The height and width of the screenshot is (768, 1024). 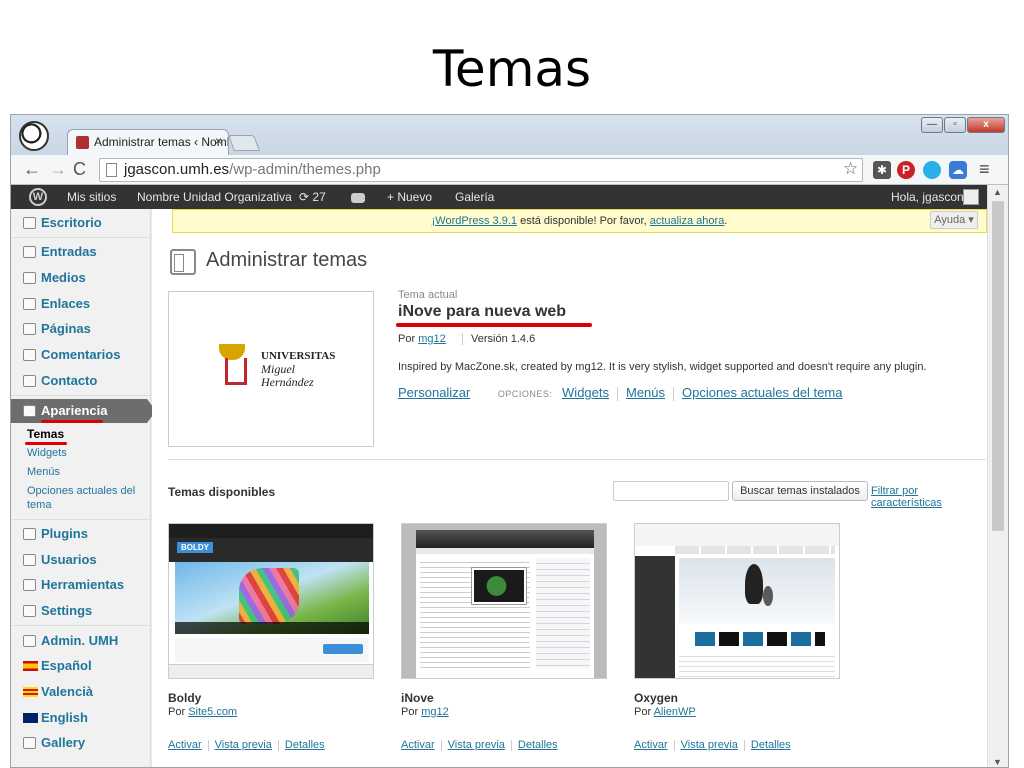 What do you see at coordinates (882, 170) in the screenshot?
I see `extension-icon: ✱` at bounding box center [882, 170].